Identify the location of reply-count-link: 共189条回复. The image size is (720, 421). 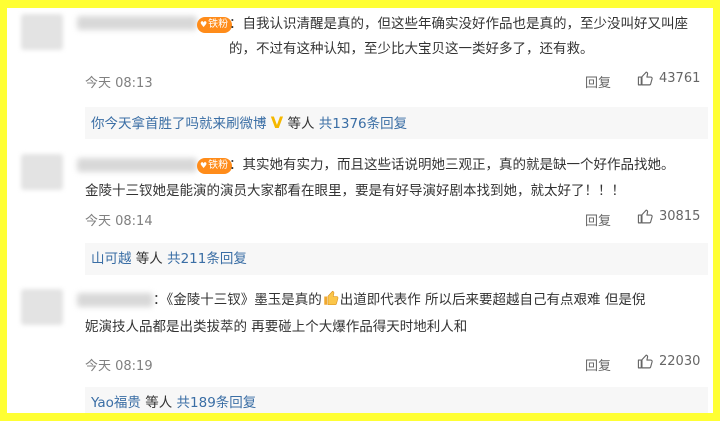
(217, 403).